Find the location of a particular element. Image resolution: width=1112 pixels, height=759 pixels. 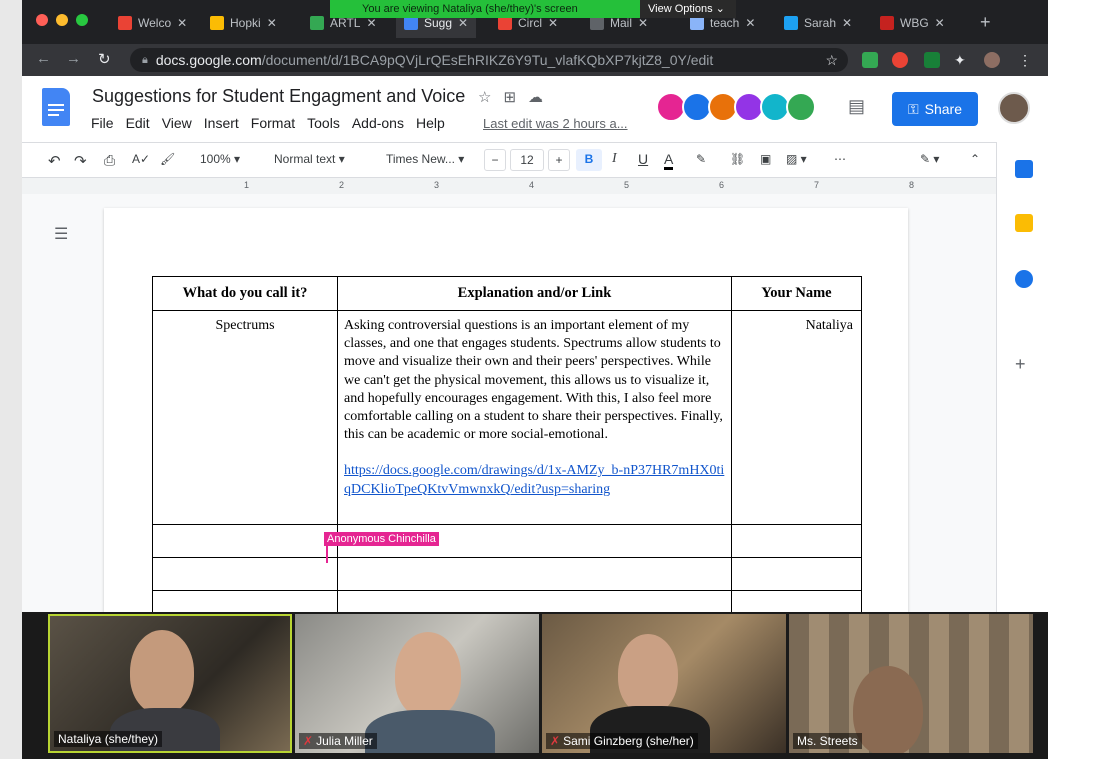

editing-mode-icon: ✎ ▾ is located at coordinates (929, 159).